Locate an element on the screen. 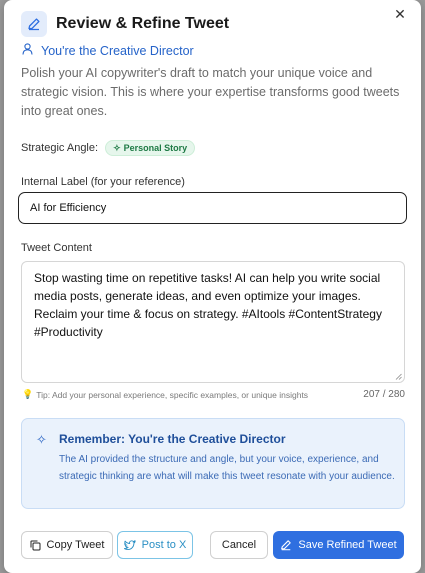 The height and width of the screenshot is (573, 425). internal-label-label: Internal Label (for your reference) is located at coordinates (103, 182).